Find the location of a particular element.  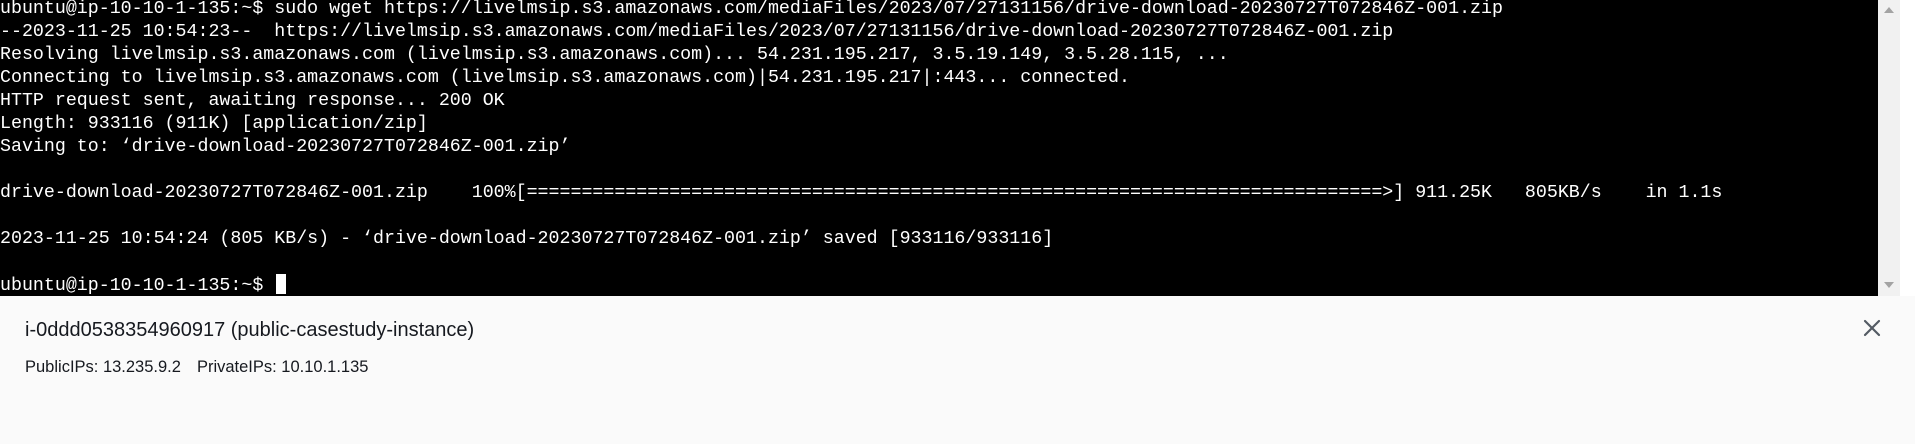

window-edge is located at coordinates (1907, 148).